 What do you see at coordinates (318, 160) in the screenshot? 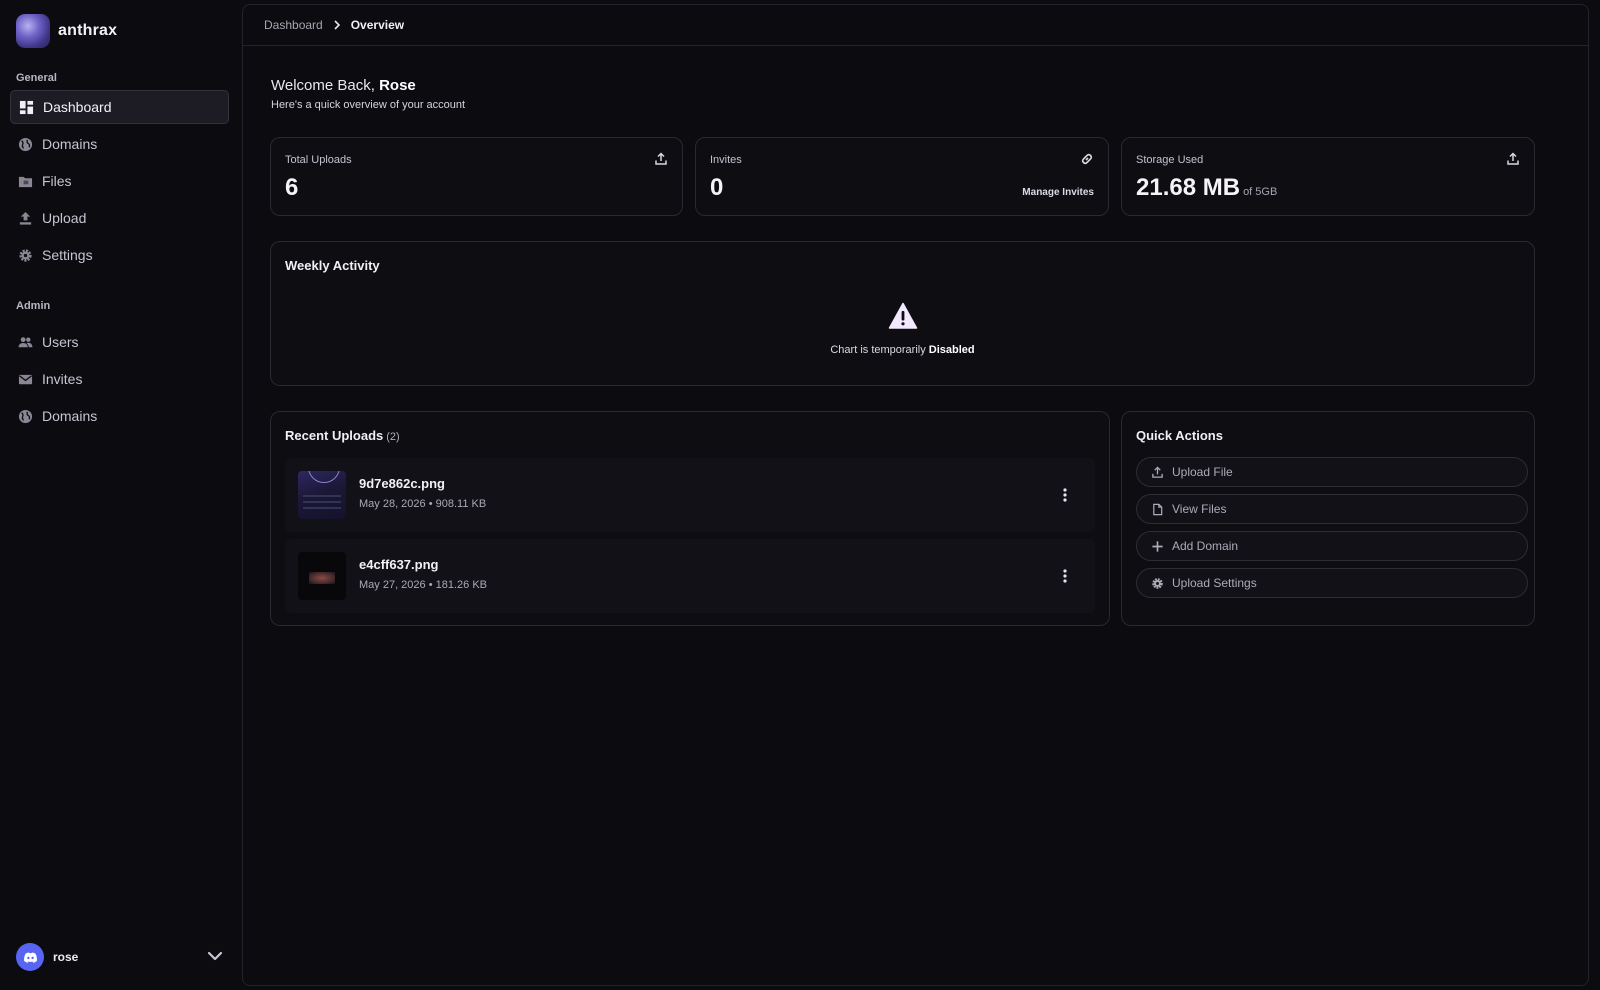
I see `stat-label: Total Uploads` at bounding box center [318, 160].